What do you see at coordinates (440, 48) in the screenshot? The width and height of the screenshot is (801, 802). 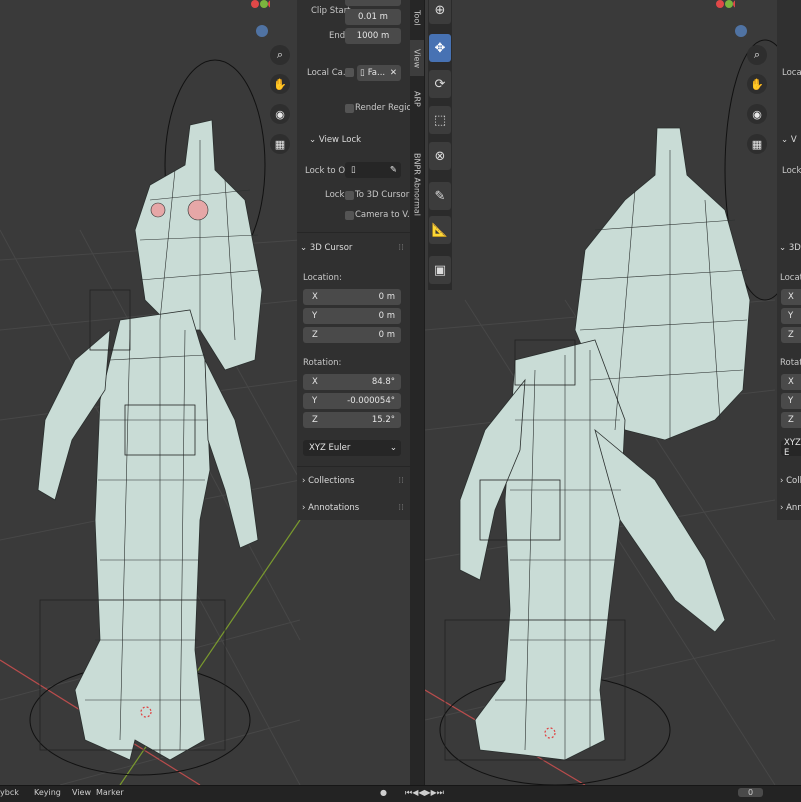 I see `move-tool-icon: ✥` at bounding box center [440, 48].